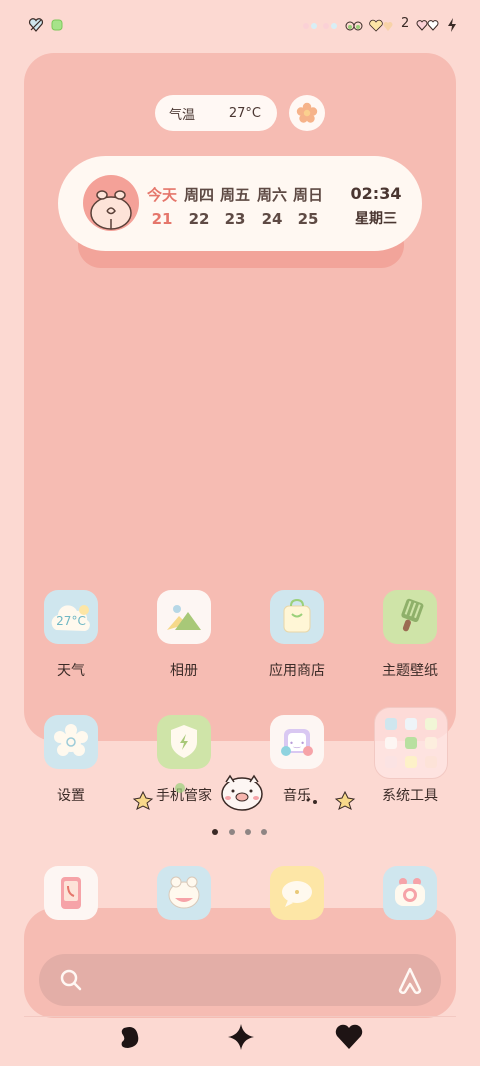  Describe the element at coordinates (297, 670) in the screenshot. I see `app-label-store: 应用商店` at that location.